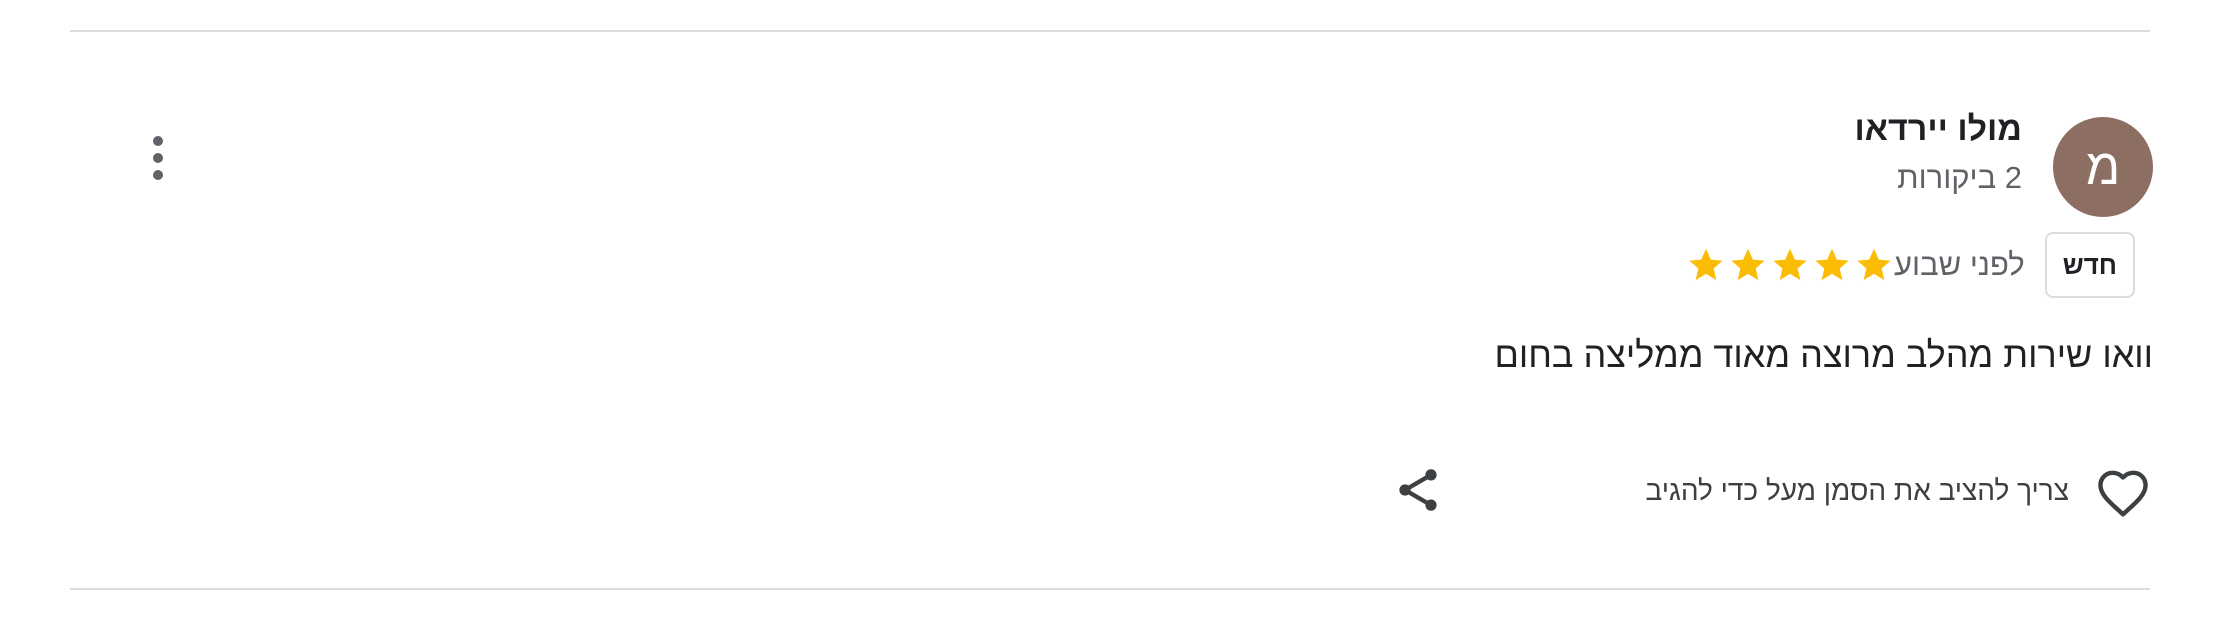 The width and height of the screenshot is (2229, 620). I want to click on rating-row: לפני שבוע חדש, so click(1919, 265).